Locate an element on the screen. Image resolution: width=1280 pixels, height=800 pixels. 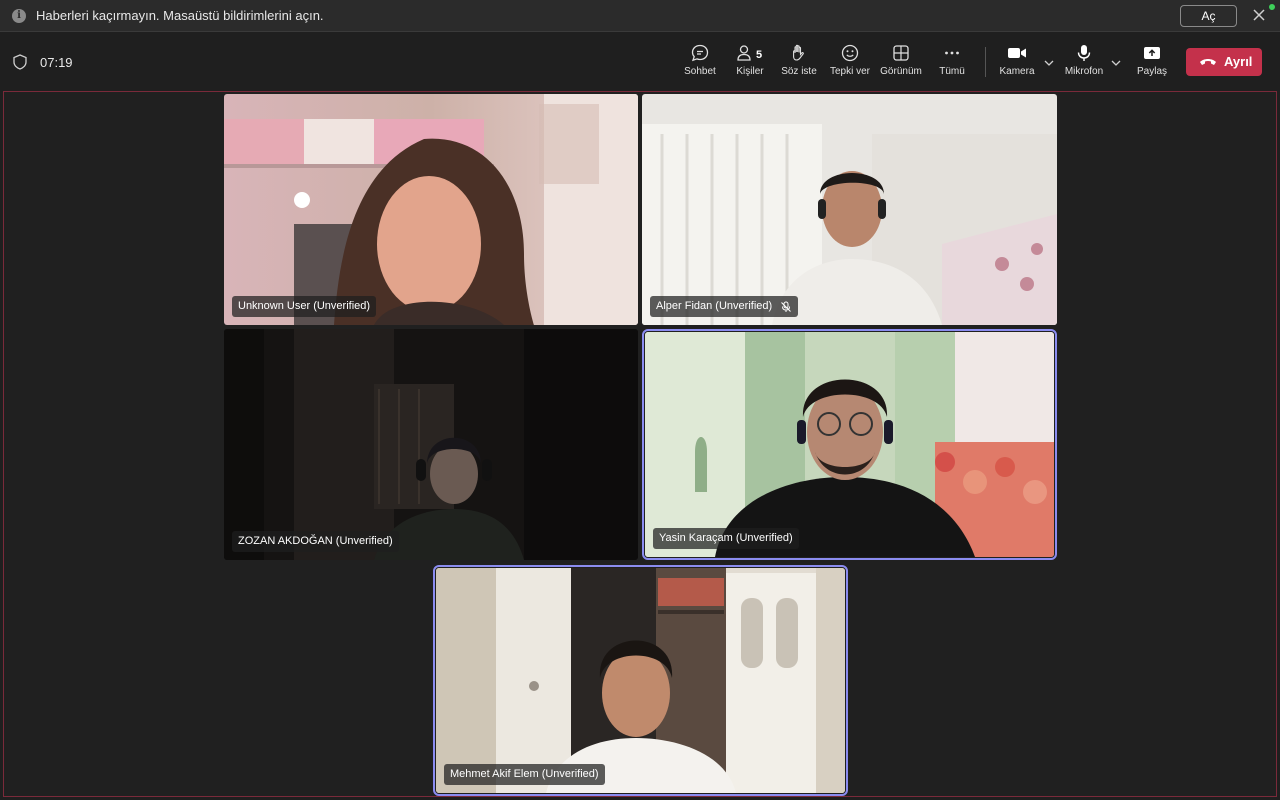
participant-name-tag: Yasin Karaçam (Unverified) is located at coordinates (726, 538).